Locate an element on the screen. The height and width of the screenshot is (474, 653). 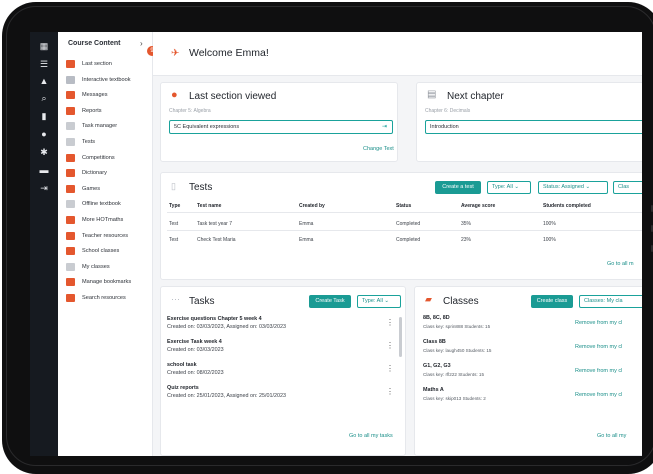
message-icon: ▬ is located at coordinates (44, 170).